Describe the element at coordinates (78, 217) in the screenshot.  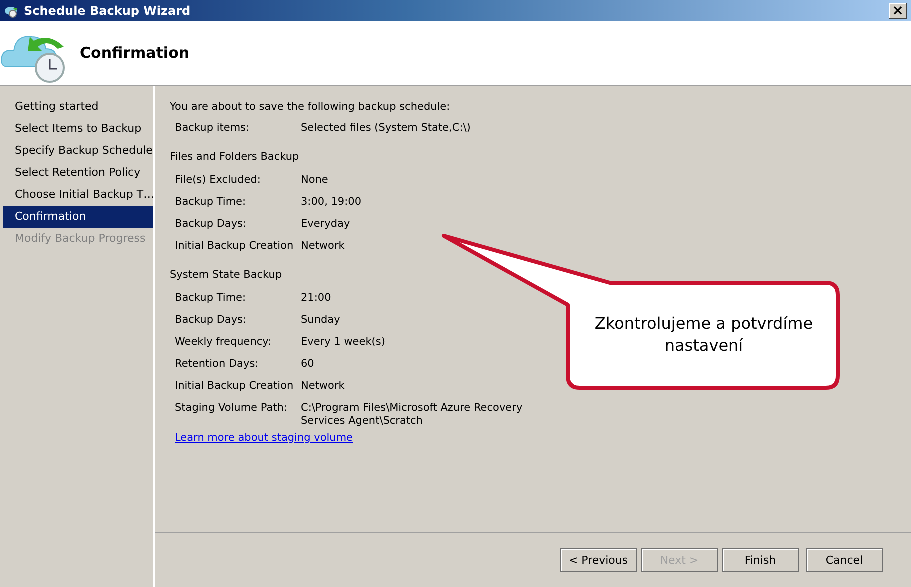
I see `wizard-step: Confirmation` at that location.